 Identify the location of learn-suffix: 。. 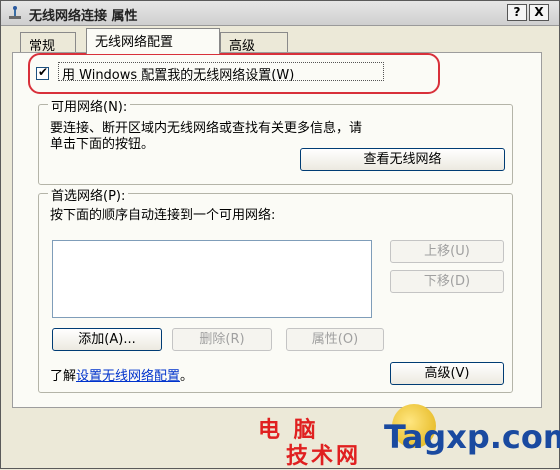
(187, 376).